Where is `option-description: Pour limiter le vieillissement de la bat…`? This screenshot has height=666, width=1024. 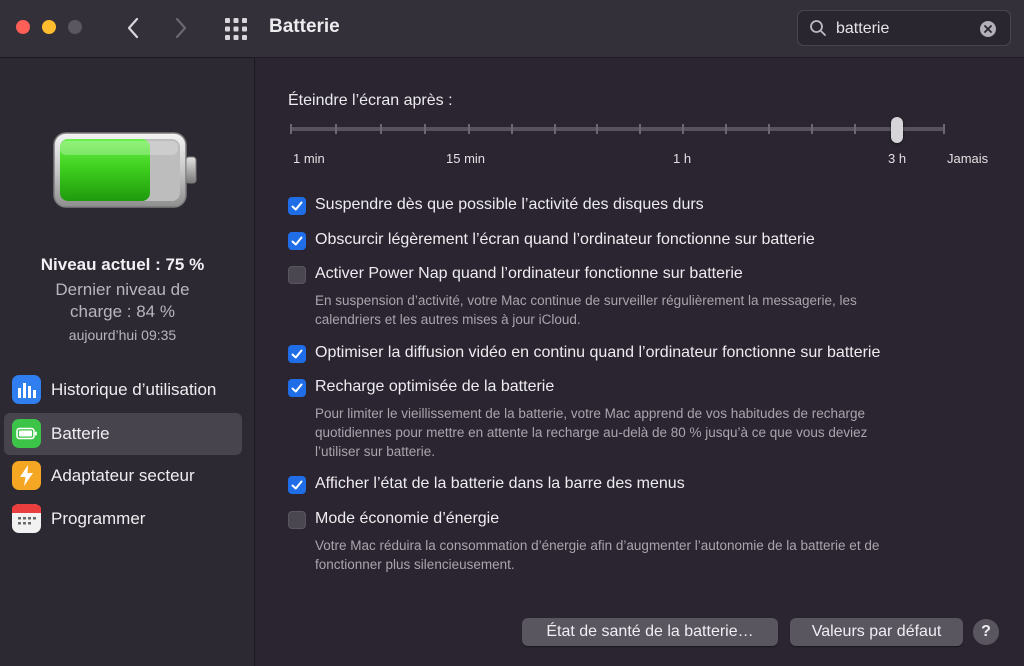
option-description: Pour limiter le vieillissement de la bat… is located at coordinates (660, 432).